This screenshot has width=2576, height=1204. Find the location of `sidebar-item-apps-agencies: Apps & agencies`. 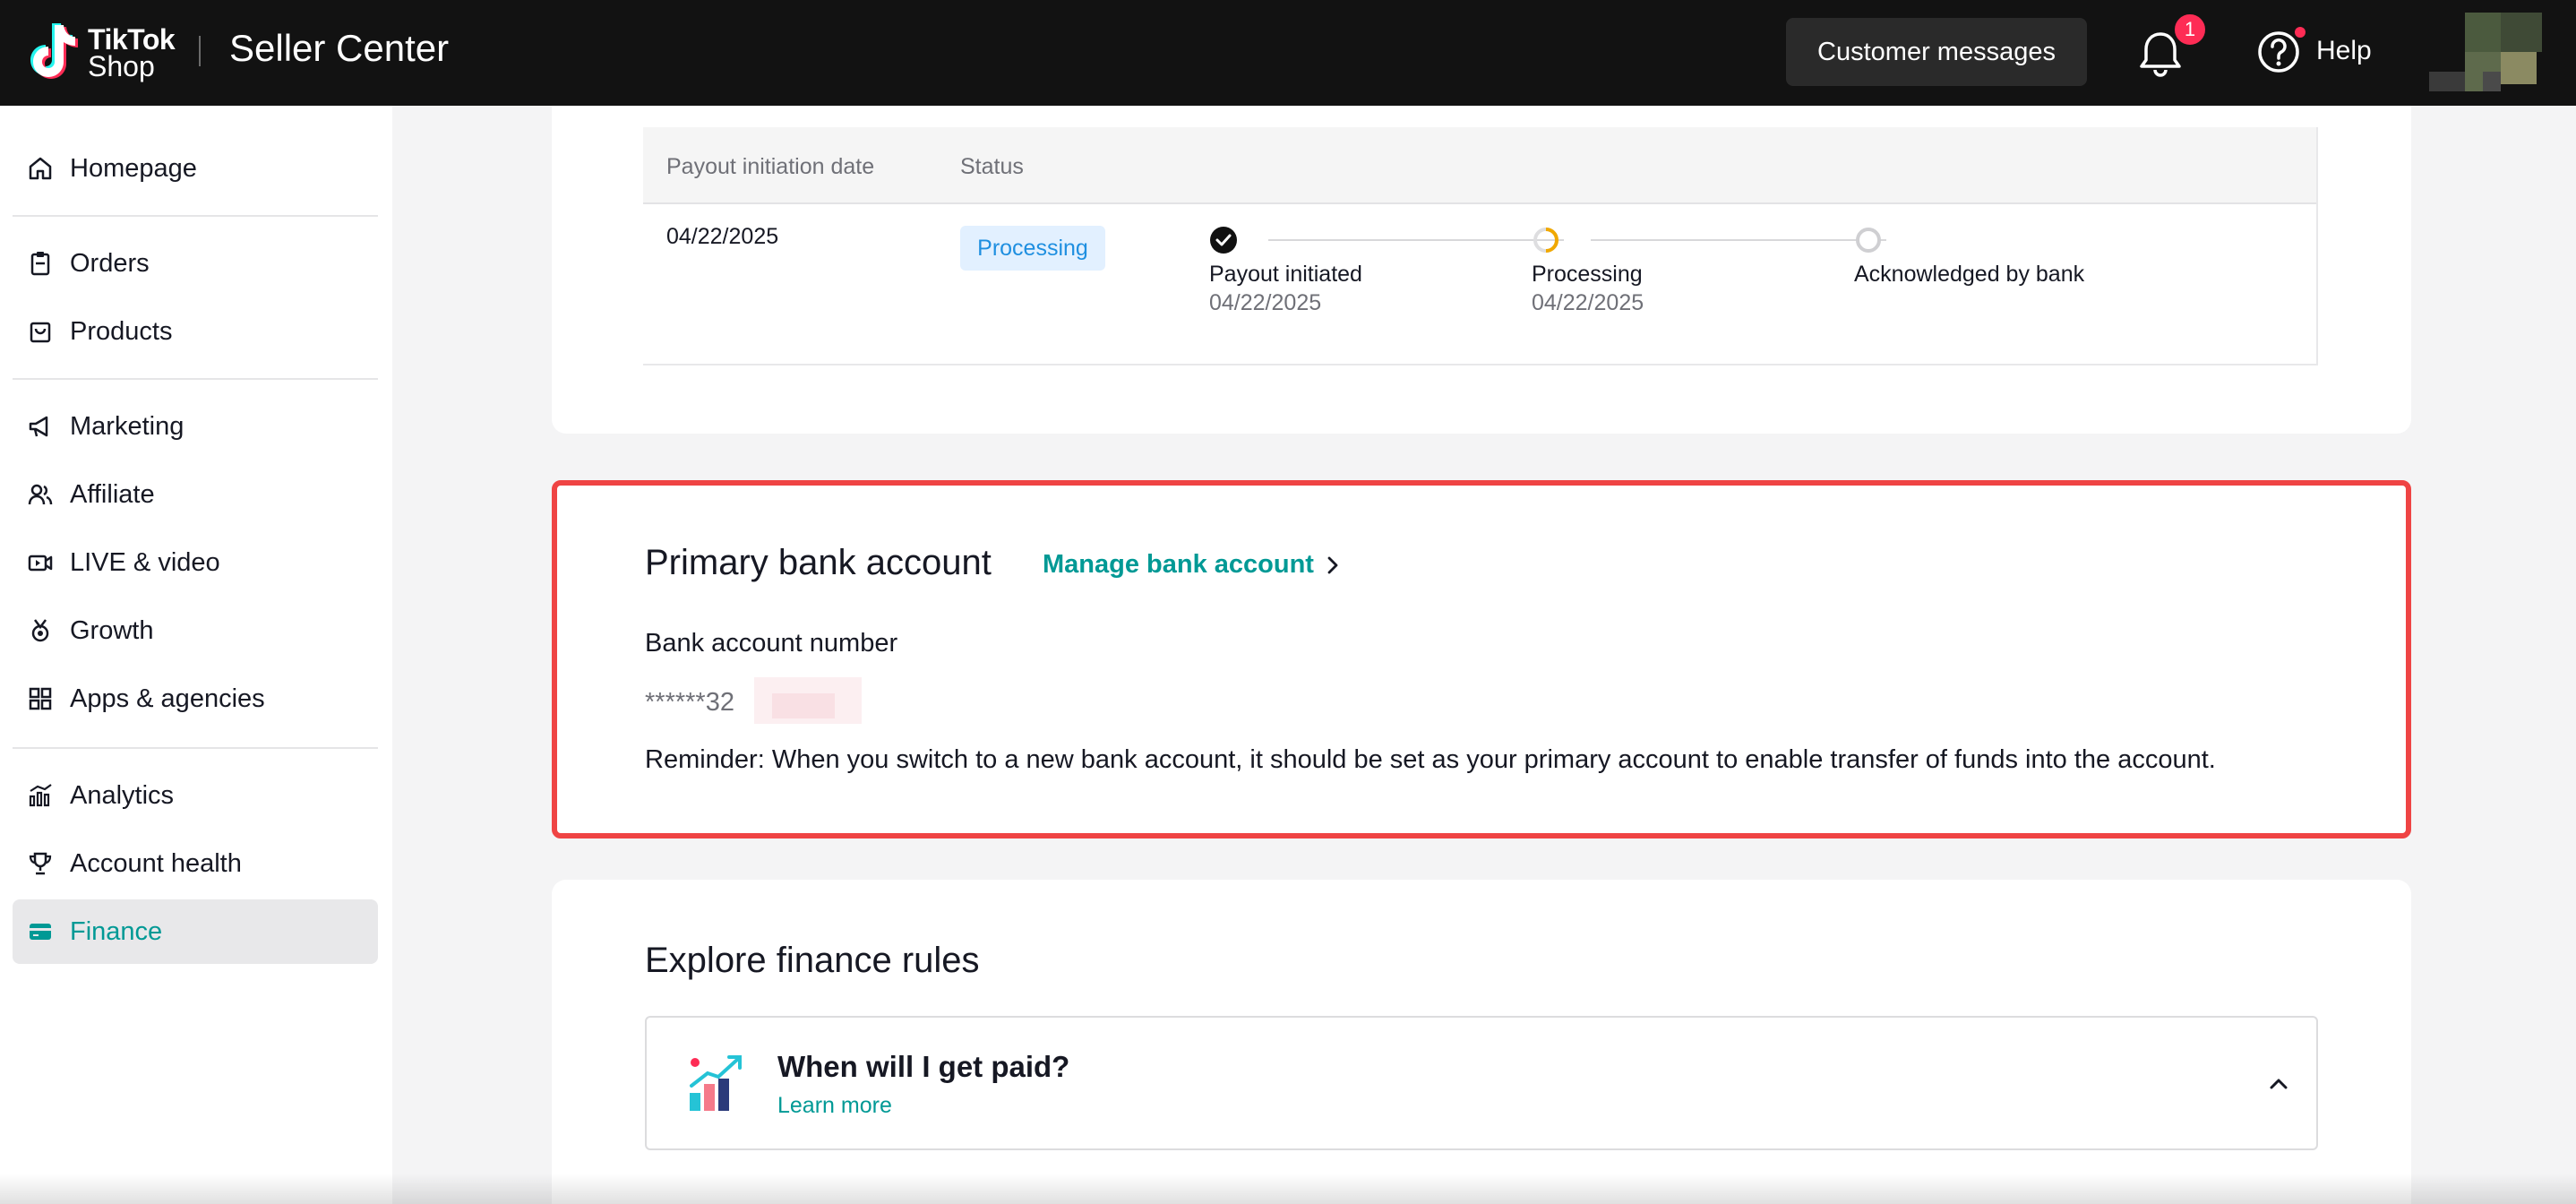

sidebar-item-apps-agencies: Apps & agencies is located at coordinates (195, 698).